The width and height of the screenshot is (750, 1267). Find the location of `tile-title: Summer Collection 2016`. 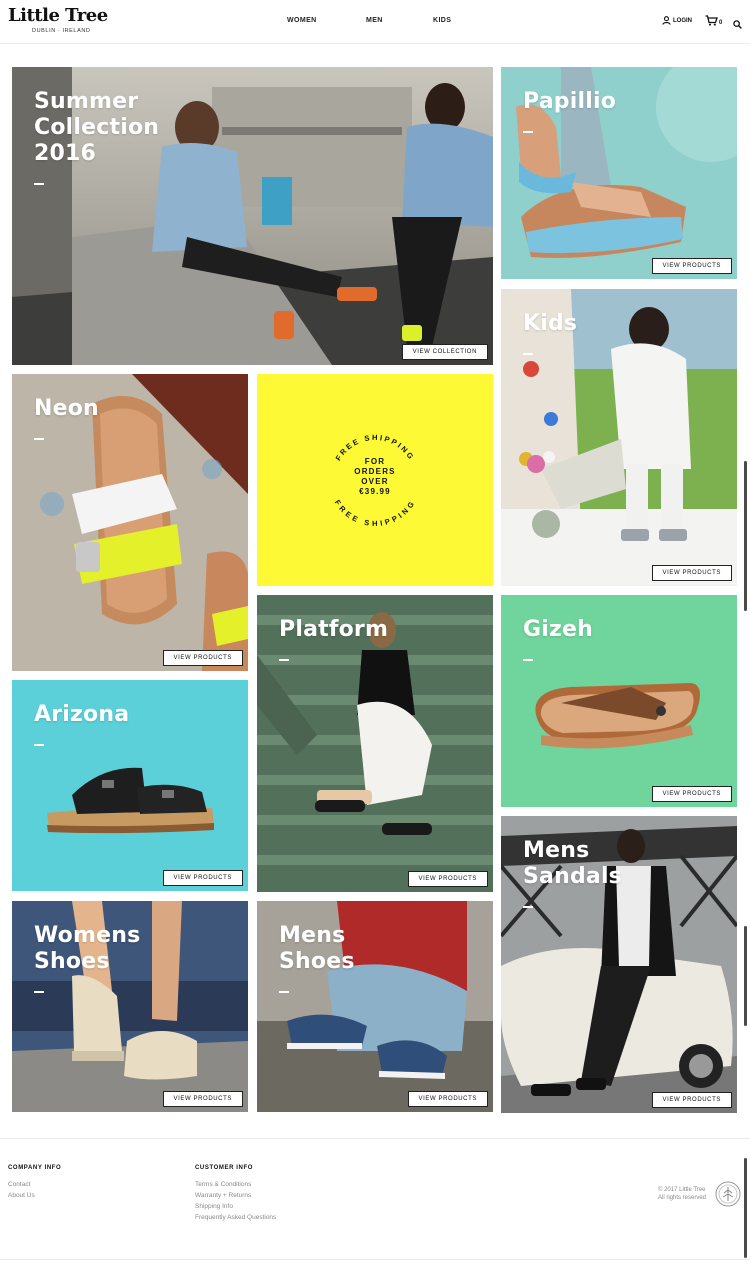

tile-title: Summer Collection 2016 is located at coordinates (97, 127).